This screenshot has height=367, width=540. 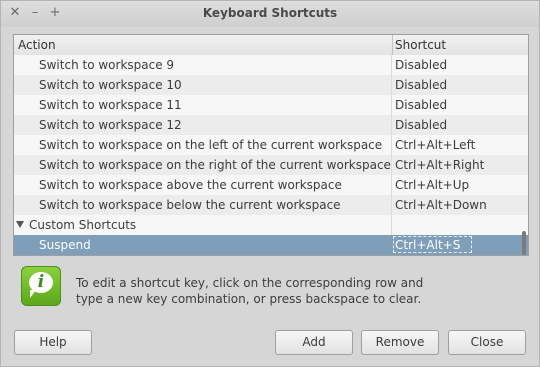 I want to click on expander-arrow-icon, so click(x=20, y=224).